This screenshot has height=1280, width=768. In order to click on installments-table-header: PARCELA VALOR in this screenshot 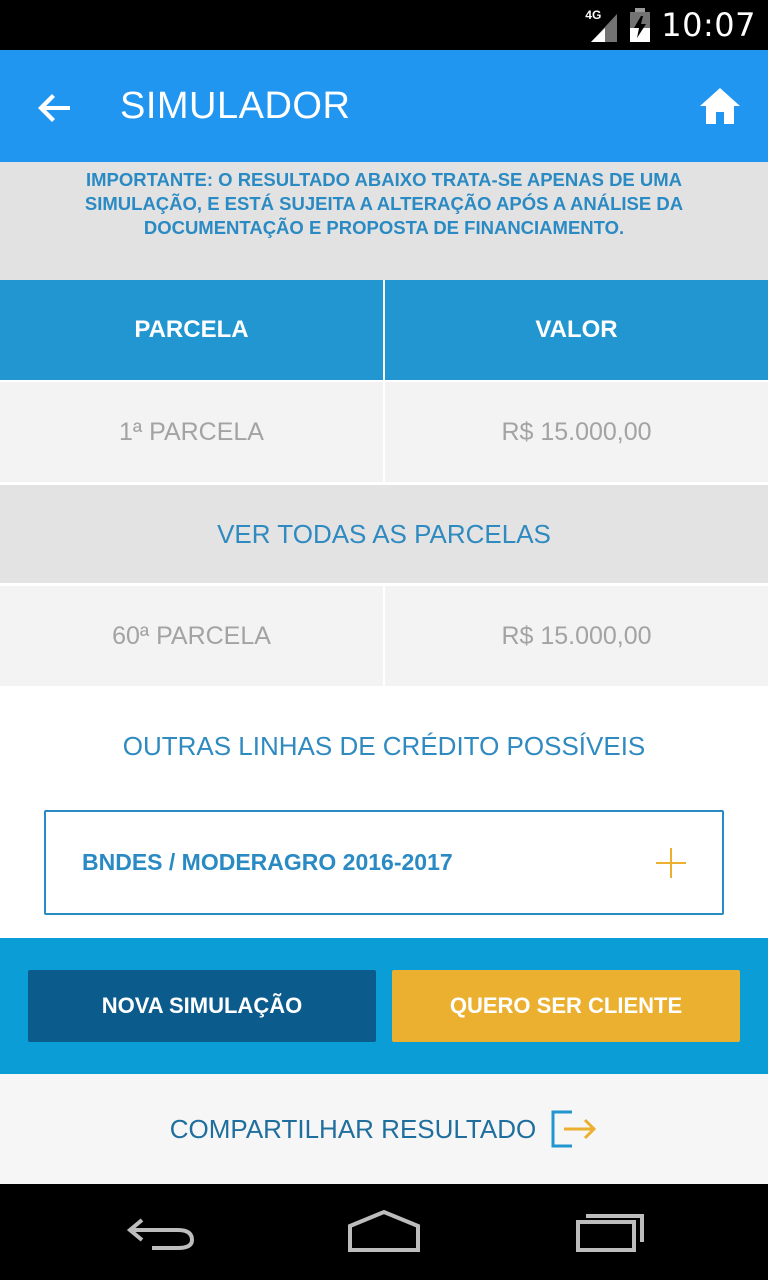, I will do `click(384, 330)`.